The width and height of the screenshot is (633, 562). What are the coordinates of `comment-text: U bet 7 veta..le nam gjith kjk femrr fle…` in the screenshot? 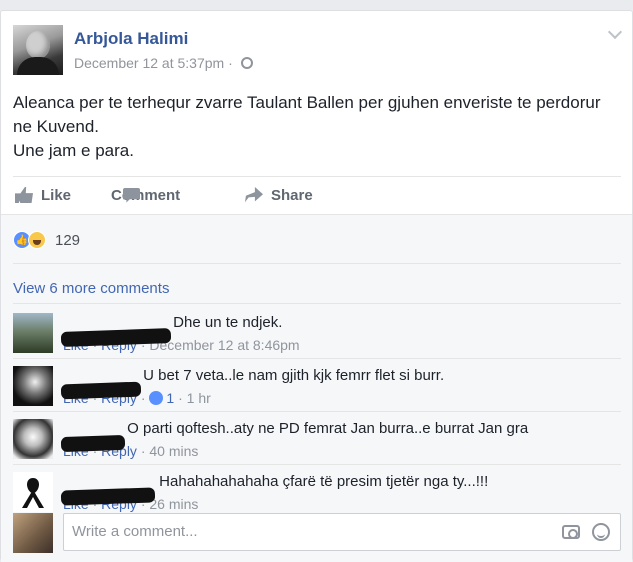 It's located at (294, 375).